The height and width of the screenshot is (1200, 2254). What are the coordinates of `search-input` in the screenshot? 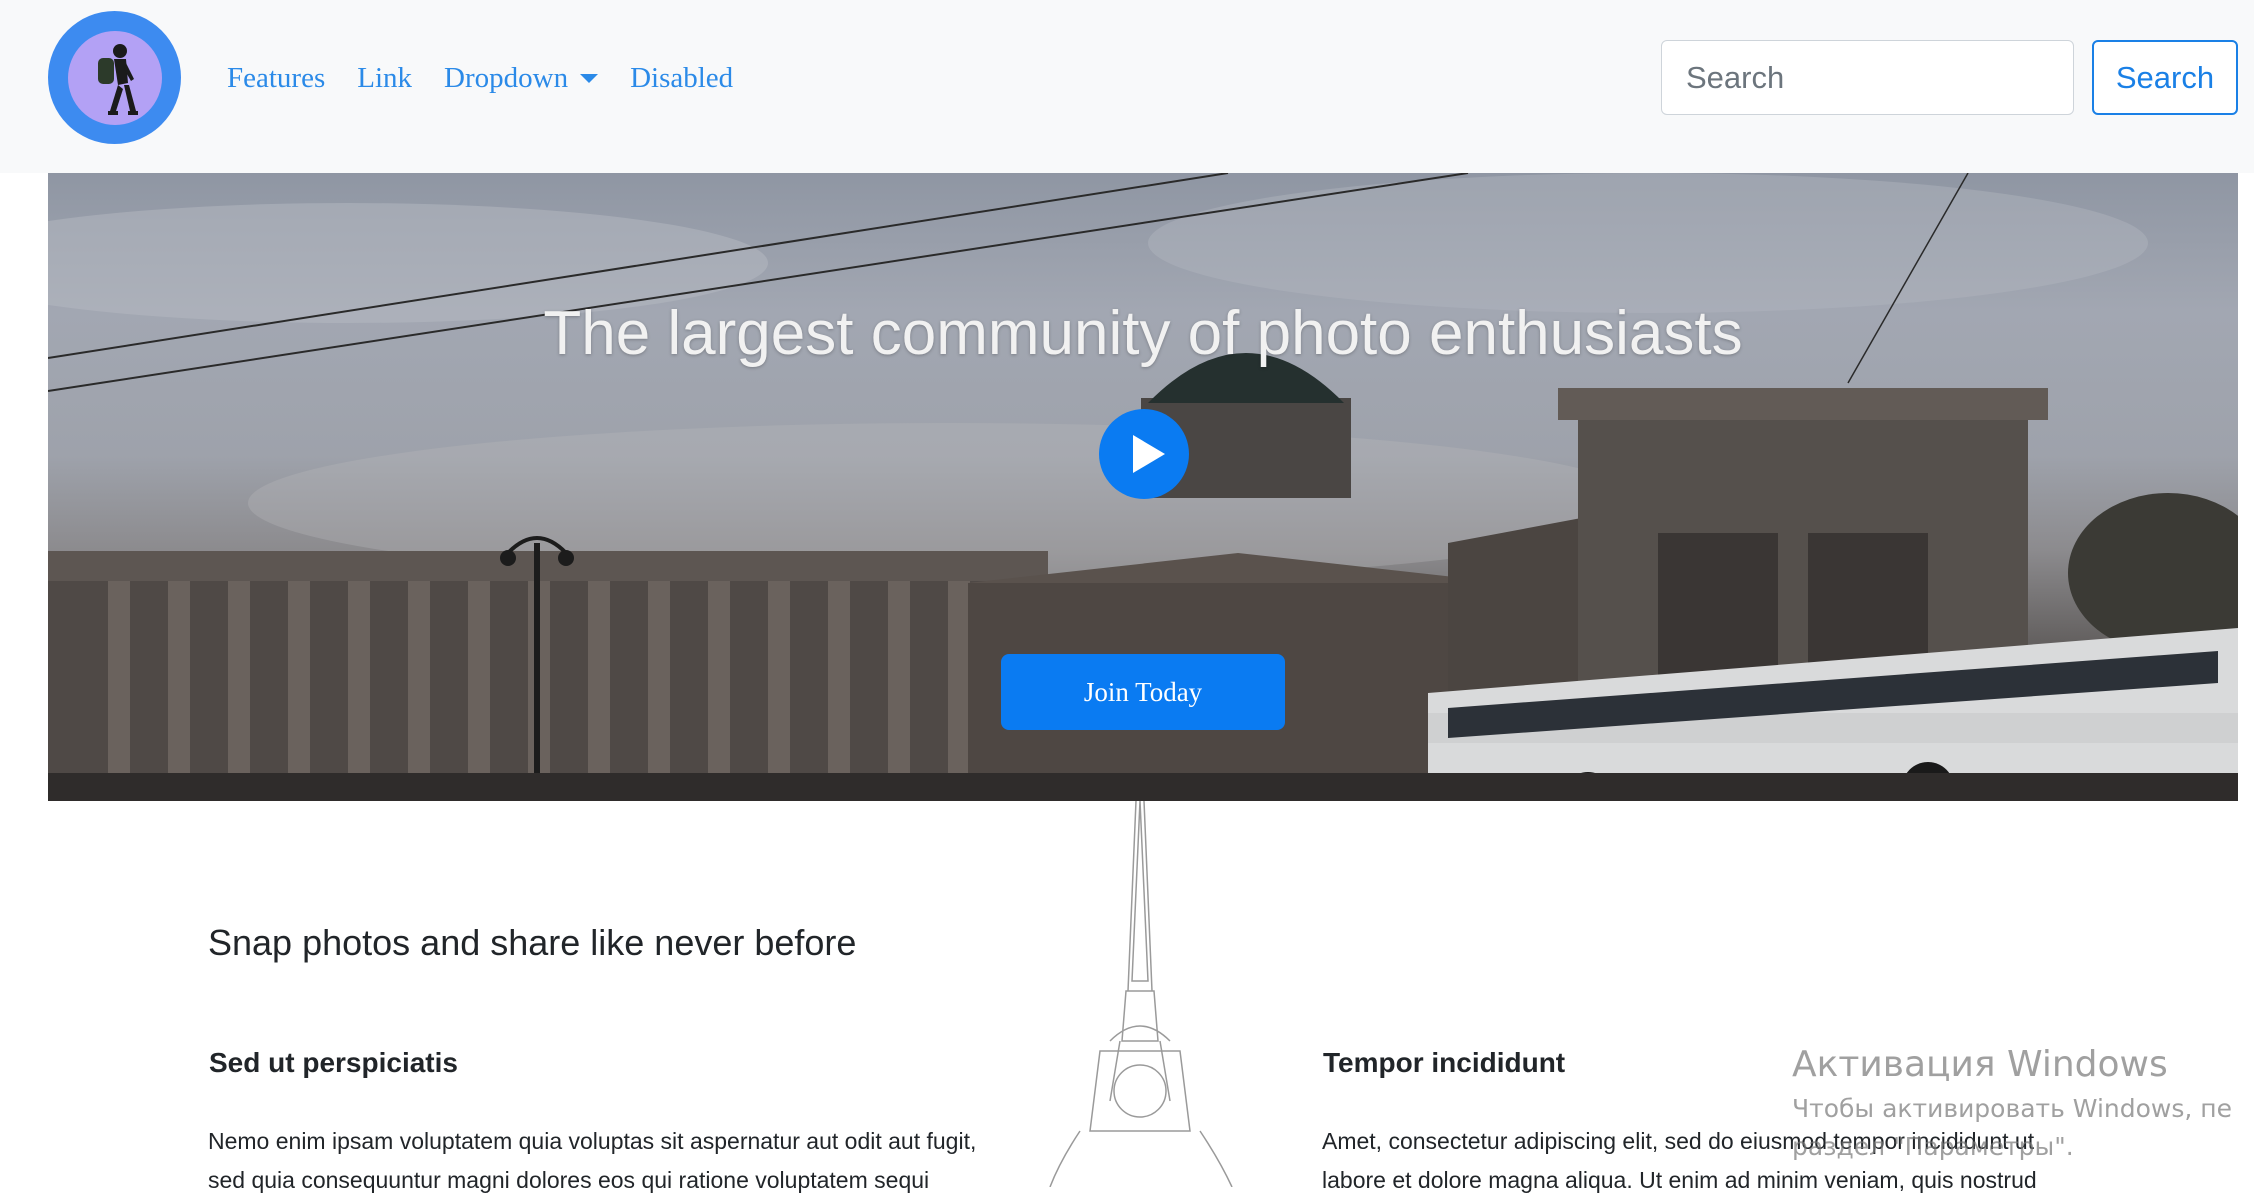 It's located at (1867, 77).